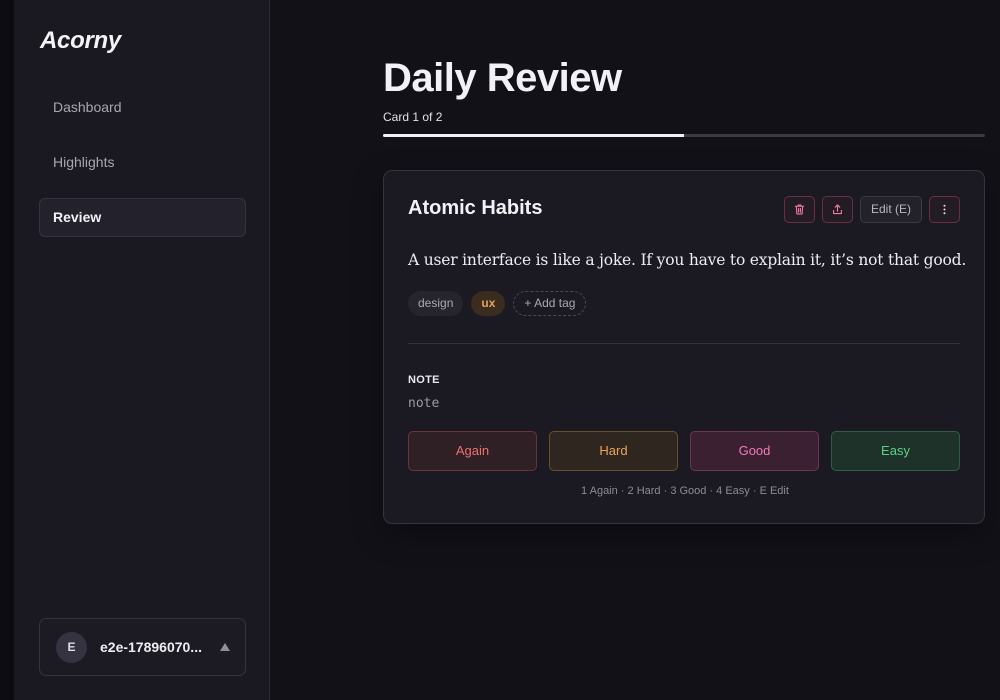 This screenshot has height=700, width=1000. What do you see at coordinates (754, 451) in the screenshot?
I see `good-button: Good` at bounding box center [754, 451].